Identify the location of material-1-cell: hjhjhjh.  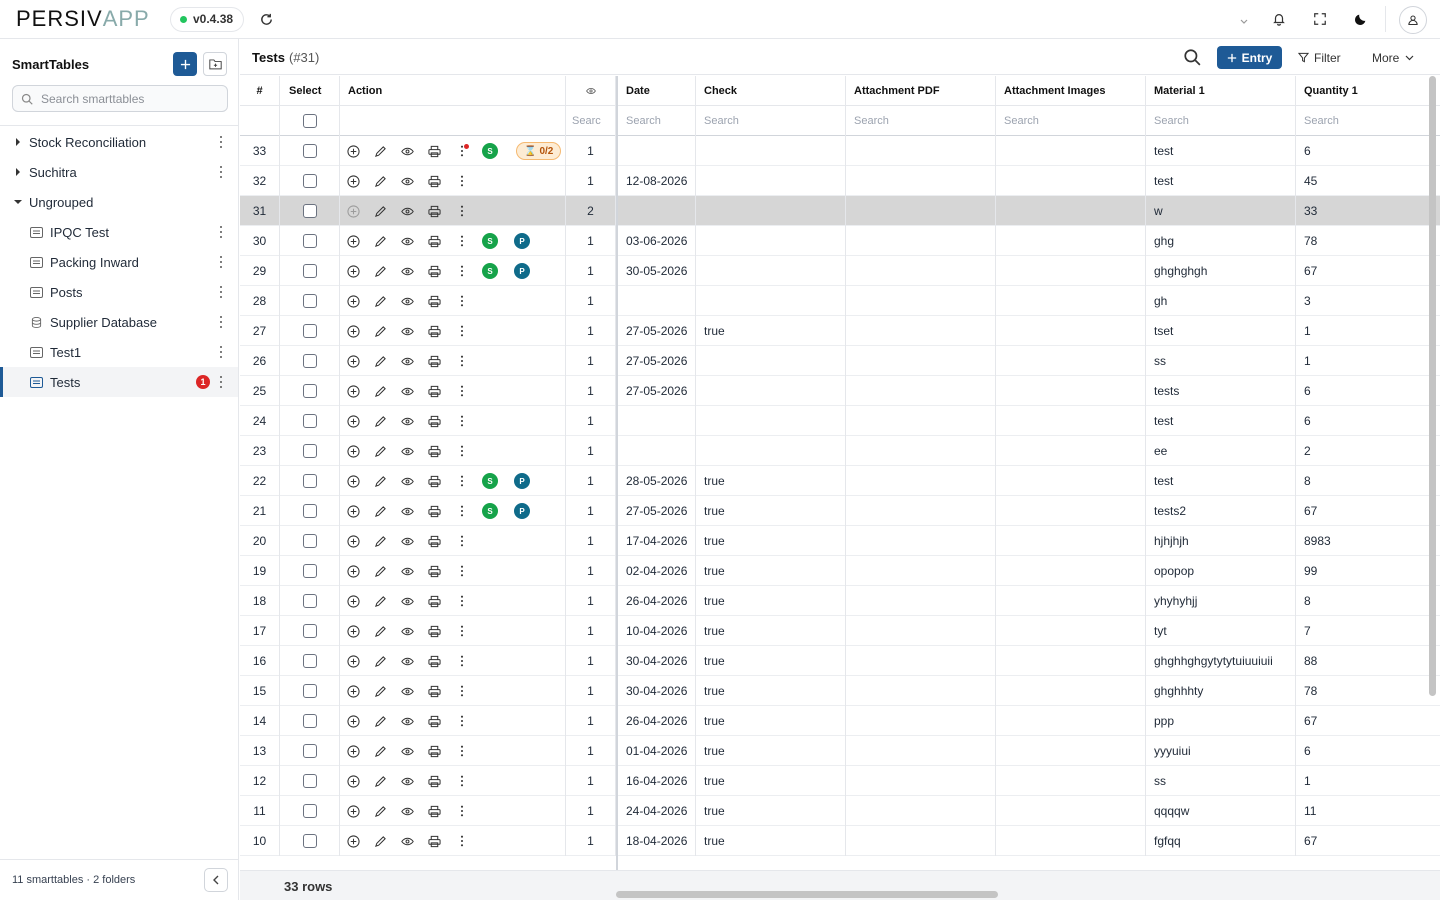
(1221, 541).